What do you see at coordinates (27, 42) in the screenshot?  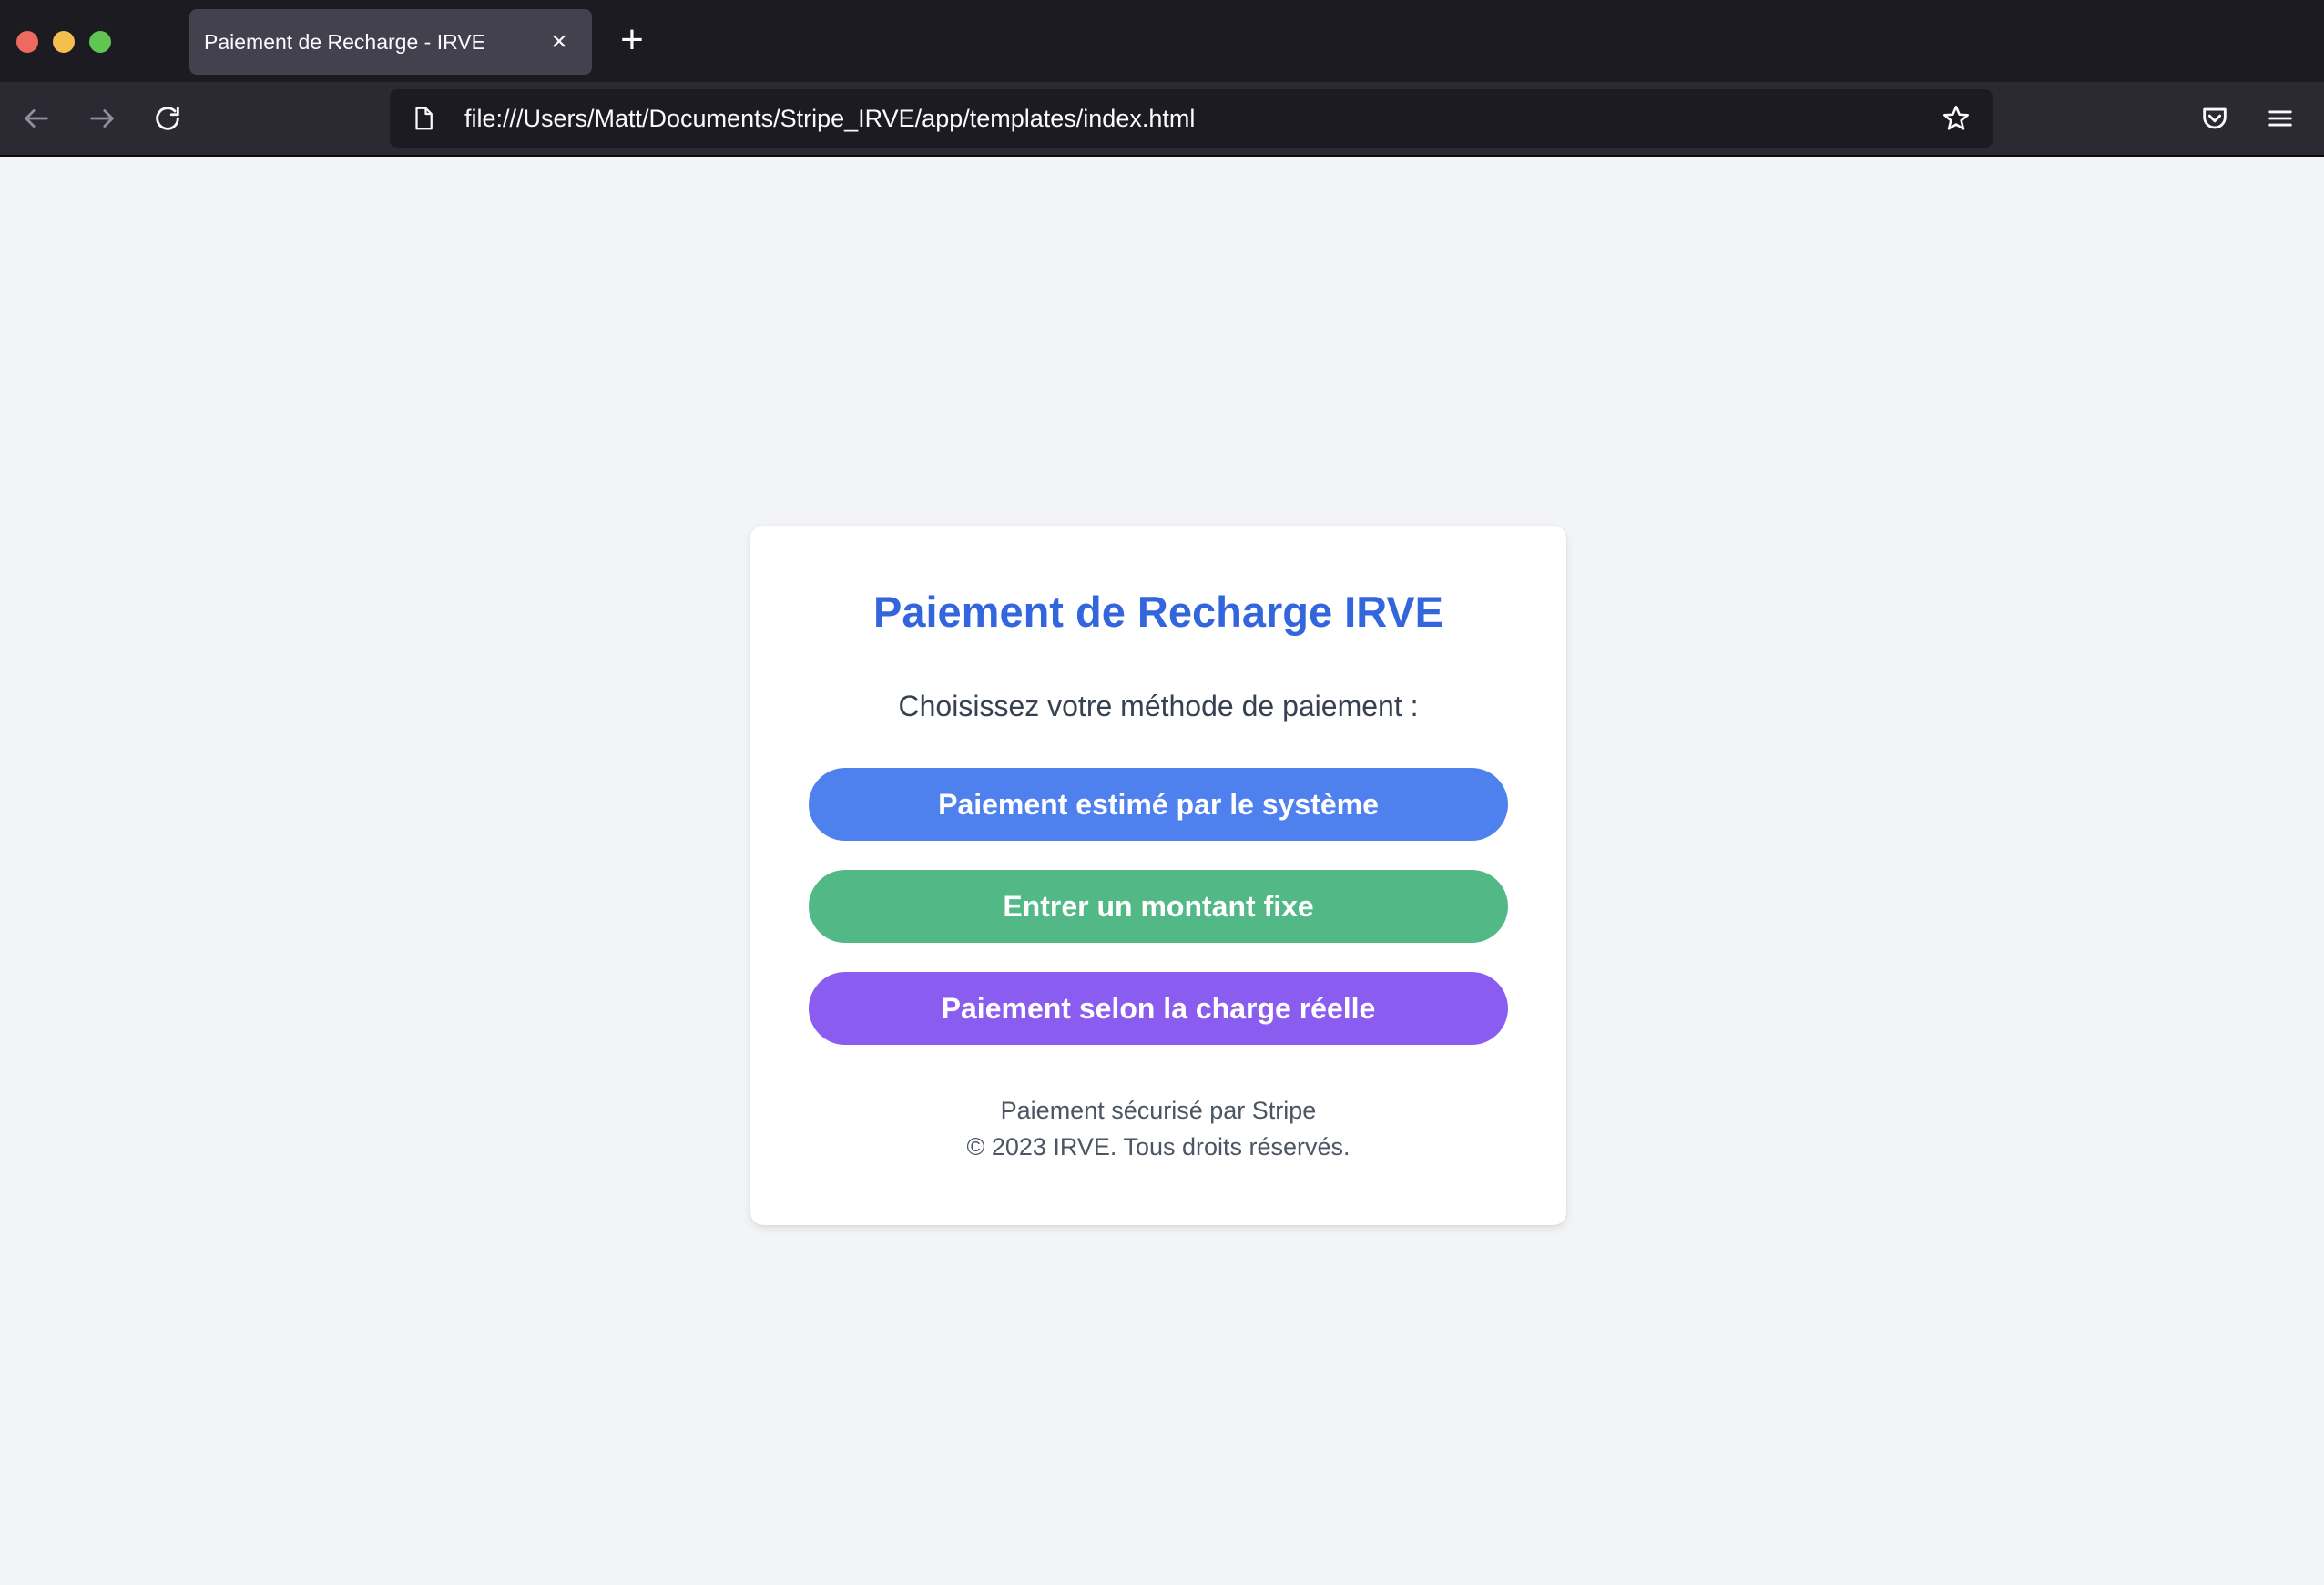 I see `close-window-button` at bounding box center [27, 42].